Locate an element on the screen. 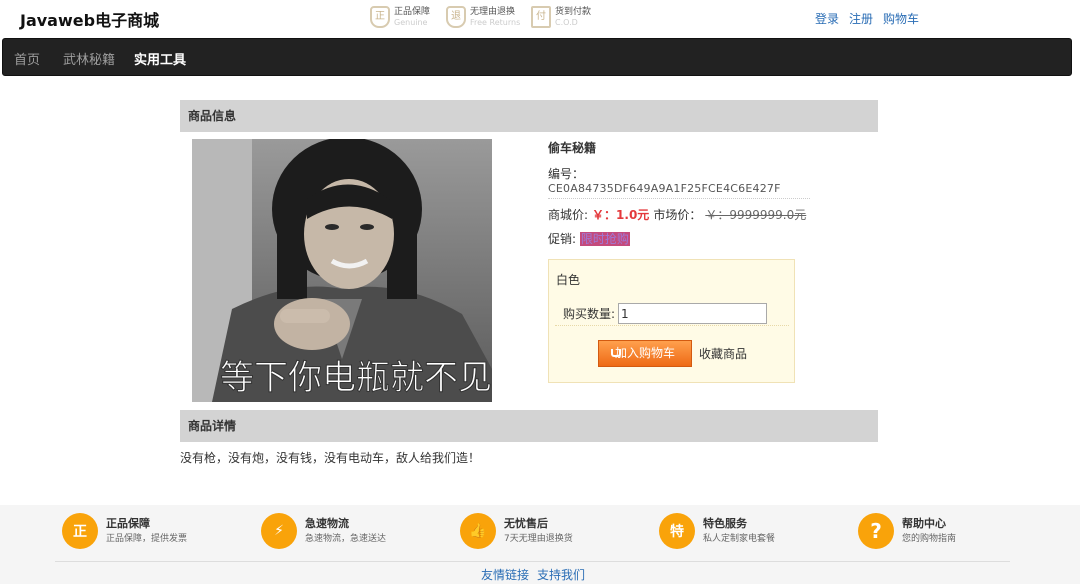 This screenshot has height=584, width=1080. feature-genuine: 正 正品保障 正品保障，提供发票 is located at coordinates (124, 531).